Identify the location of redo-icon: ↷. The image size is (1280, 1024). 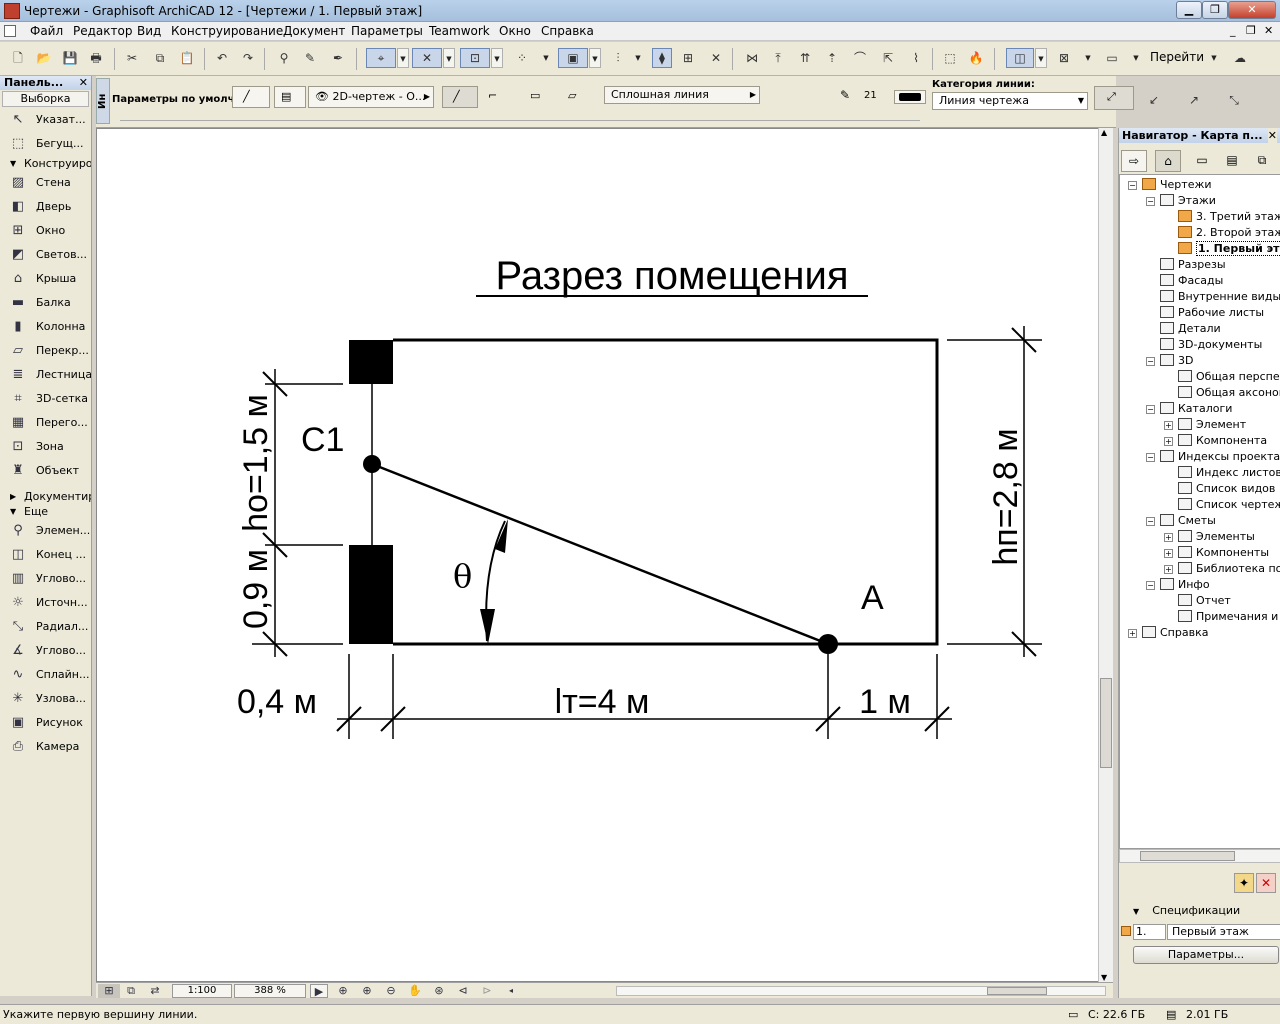
(248, 58).